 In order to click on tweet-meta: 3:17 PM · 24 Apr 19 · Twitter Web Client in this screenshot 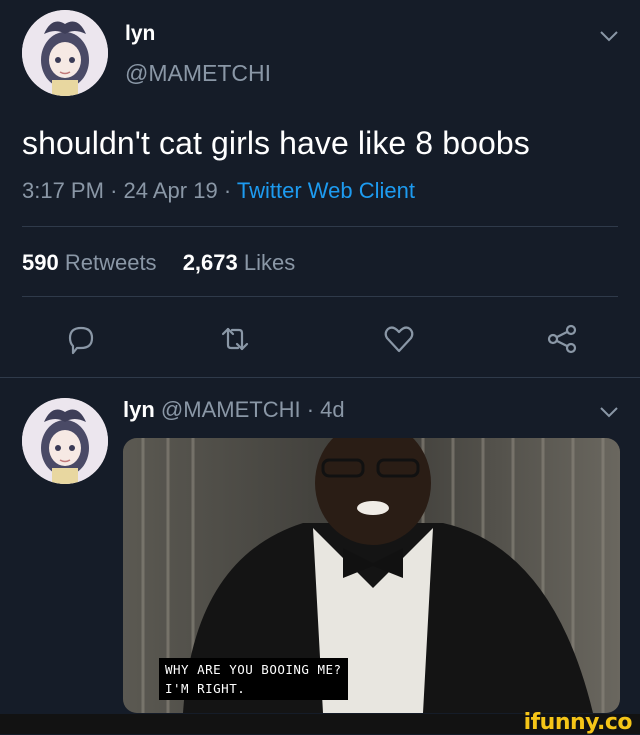, I will do `click(218, 191)`.